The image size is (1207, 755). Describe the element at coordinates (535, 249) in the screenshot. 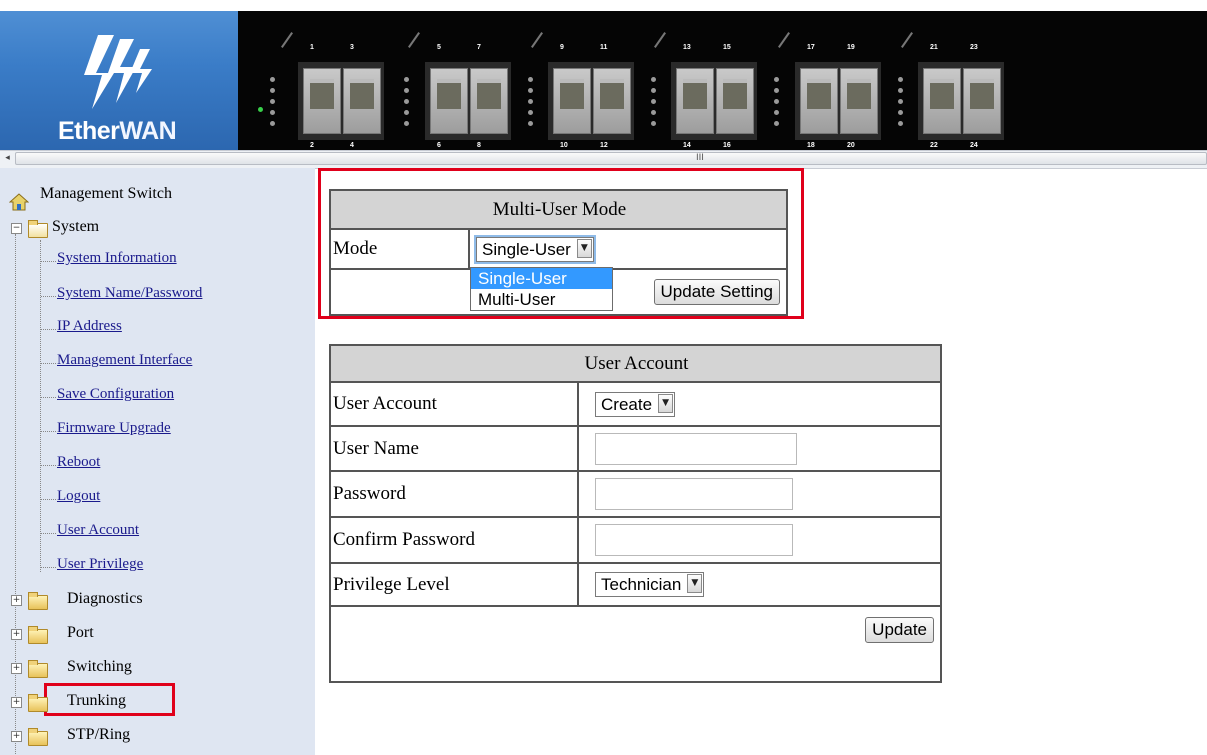

I see `mode-select: Single-User ▼` at that location.